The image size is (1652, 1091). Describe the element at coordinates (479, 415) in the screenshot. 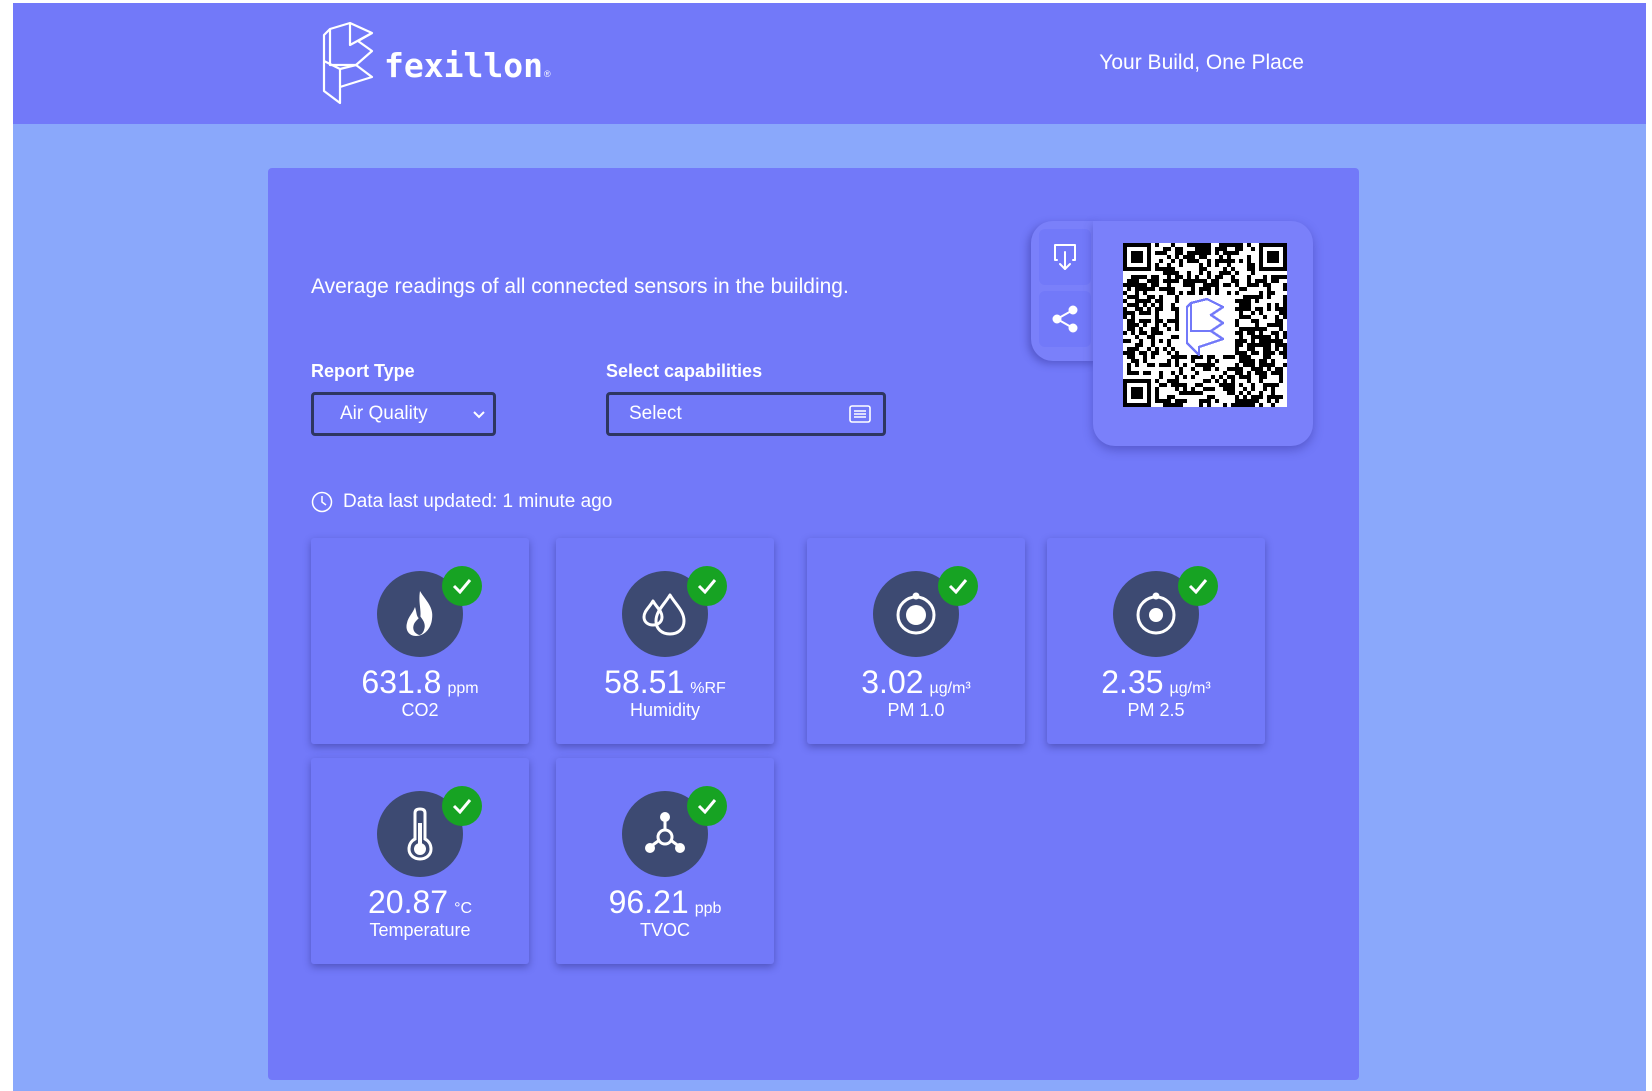

I see `chevron-down-icon` at that location.